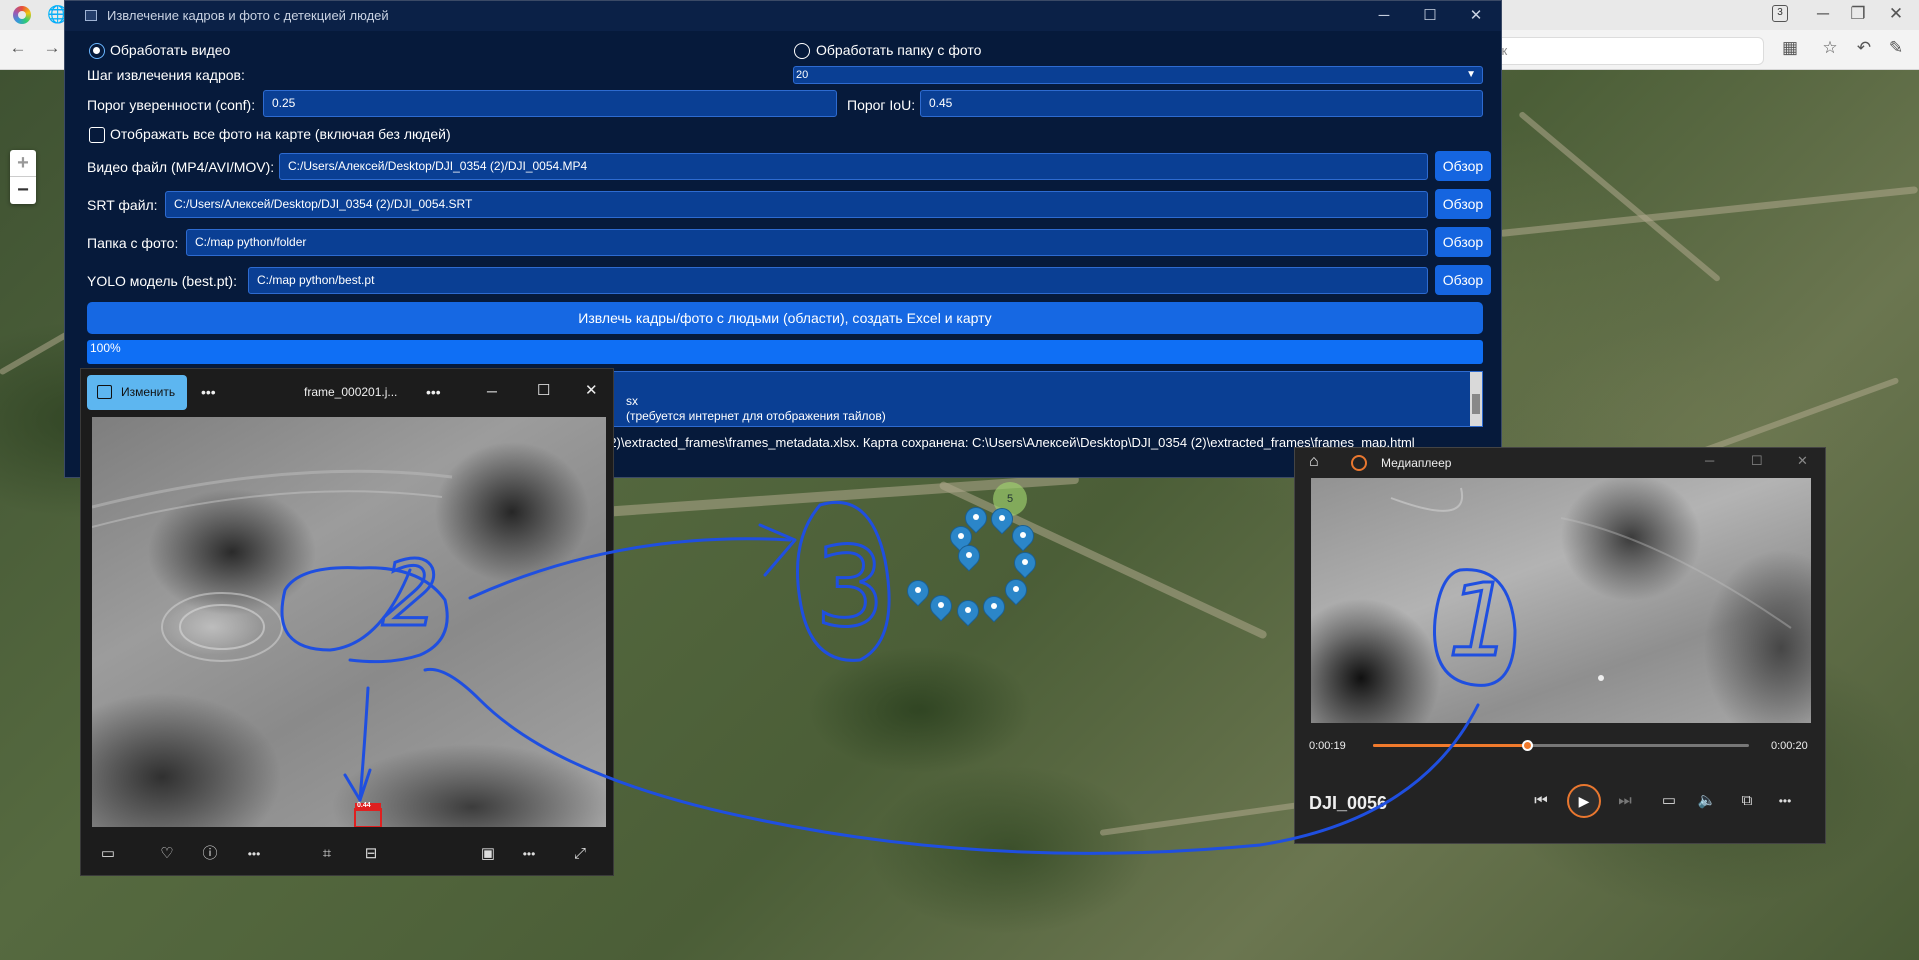  What do you see at coordinates (1896, 48) in the screenshot?
I see `extensions-icon: ✎` at bounding box center [1896, 48].